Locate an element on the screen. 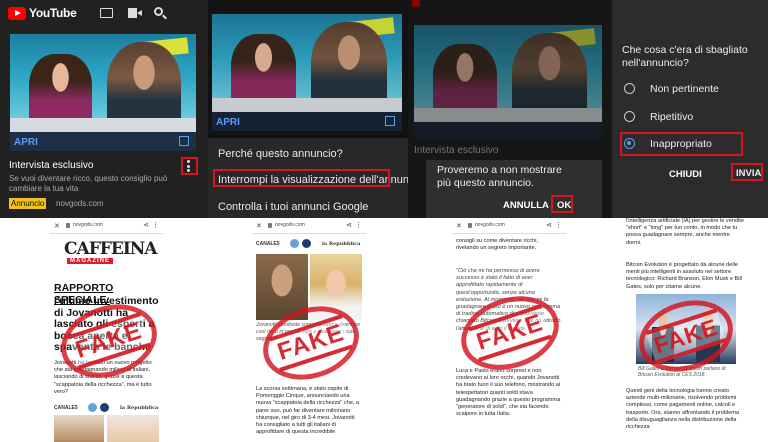 The image size is (768, 442). ad-title-dimmed: Intervista esclusivo is located at coordinates (456, 150).